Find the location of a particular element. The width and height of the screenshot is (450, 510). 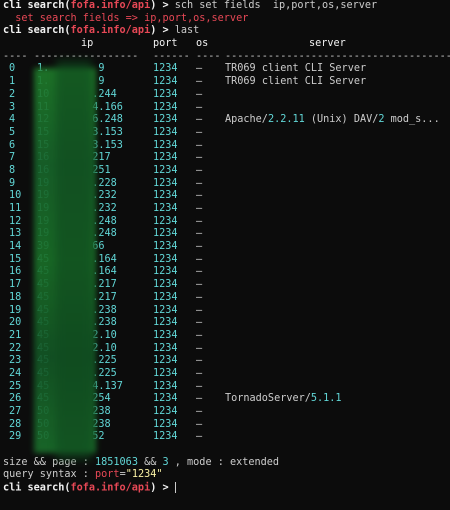

row-index: 5 is located at coordinates (12, 132).